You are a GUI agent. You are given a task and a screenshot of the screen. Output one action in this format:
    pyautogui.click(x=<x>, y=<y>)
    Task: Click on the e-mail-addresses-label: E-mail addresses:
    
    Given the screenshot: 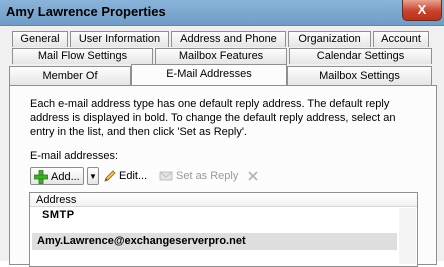 What is the action you would take?
    pyautogui.click(x=74, y=156)
    